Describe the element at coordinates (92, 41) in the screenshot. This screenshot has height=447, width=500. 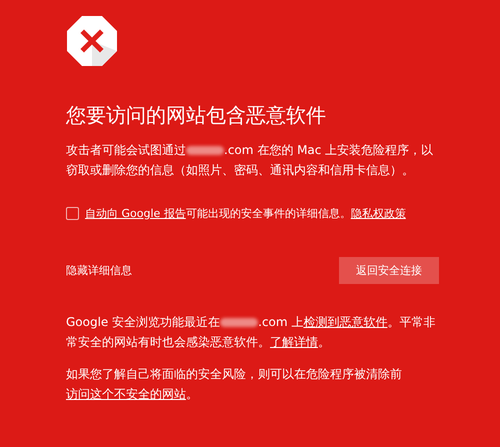
I see `stop-sign-icon` at that location.